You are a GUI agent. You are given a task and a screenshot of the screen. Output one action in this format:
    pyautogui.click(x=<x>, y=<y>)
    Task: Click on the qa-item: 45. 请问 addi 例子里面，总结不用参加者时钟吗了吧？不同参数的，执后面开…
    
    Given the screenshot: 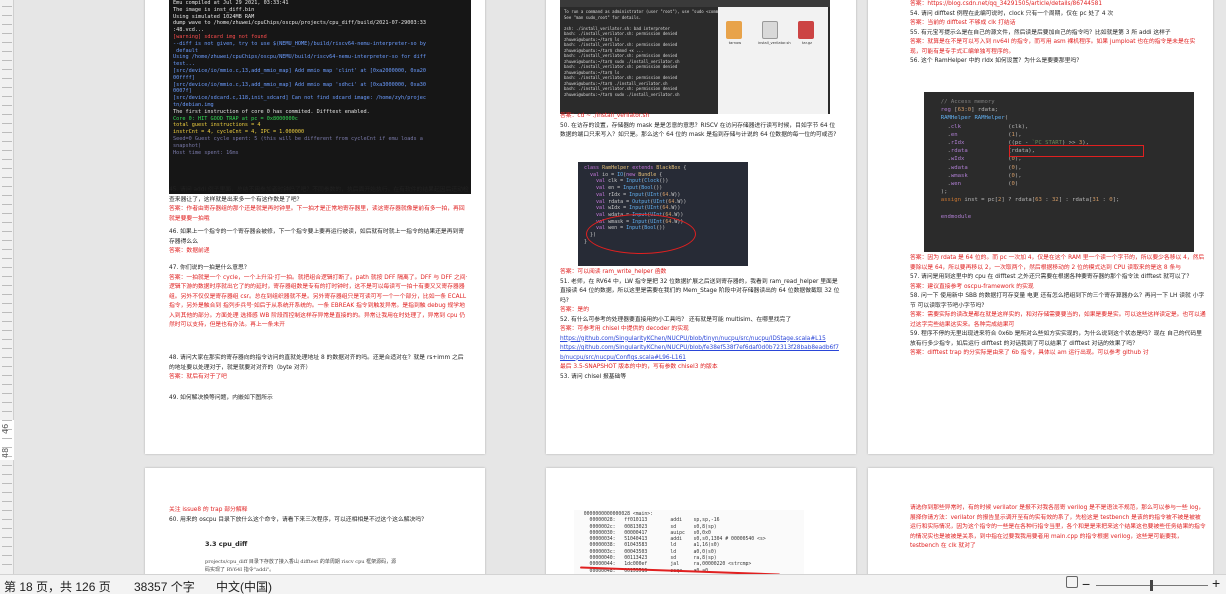 What is the action you would take?
    pyautogui.click(x=319, y=205)
    